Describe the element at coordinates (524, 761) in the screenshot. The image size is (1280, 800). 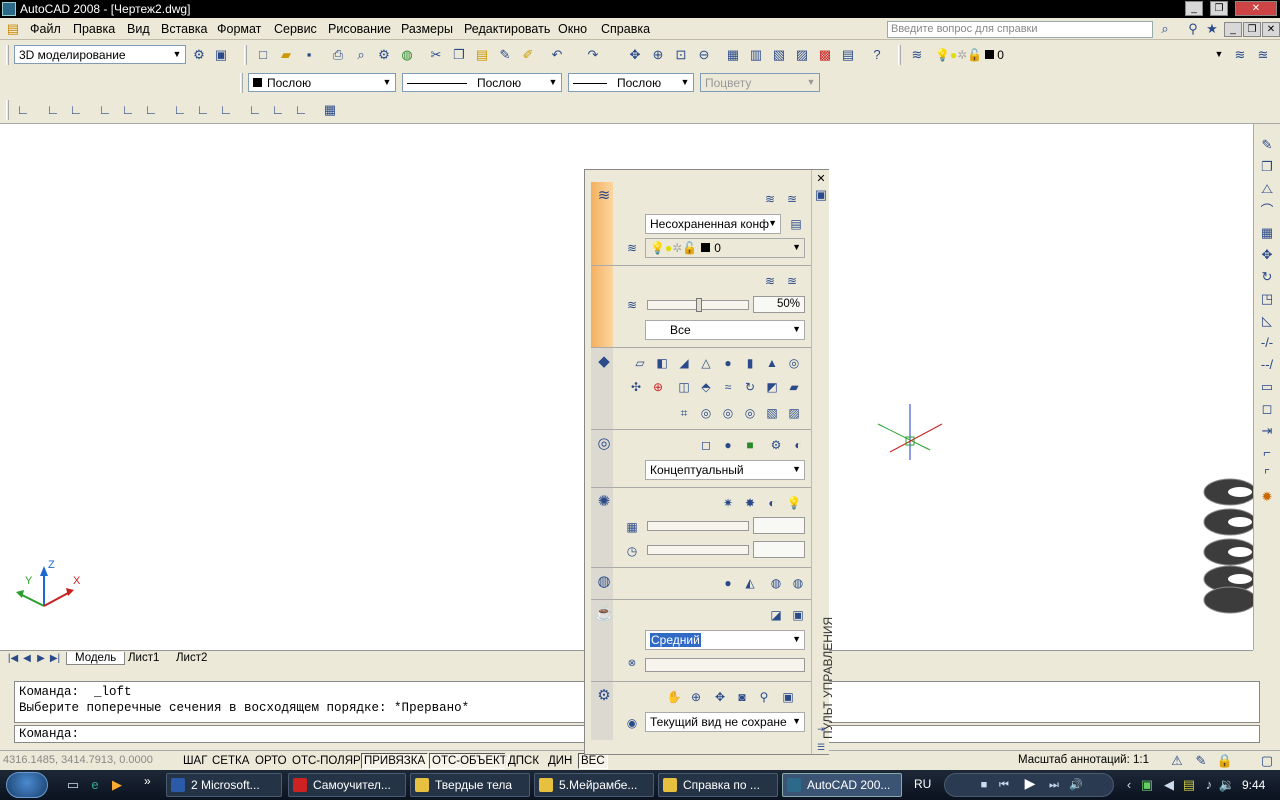
I see `ducs-toggle: ДПСК` at that location.